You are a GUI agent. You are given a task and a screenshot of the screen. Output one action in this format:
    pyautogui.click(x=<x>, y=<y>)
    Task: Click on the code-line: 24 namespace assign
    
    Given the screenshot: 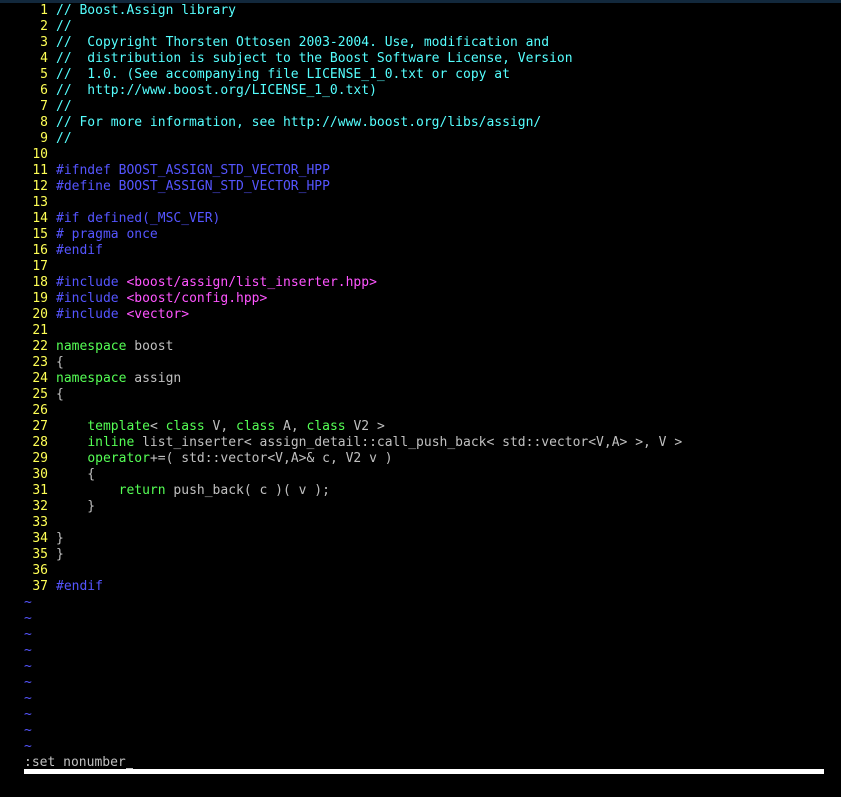 What is the action you would take?
    pyautogui.click(x=429, y=379)
    